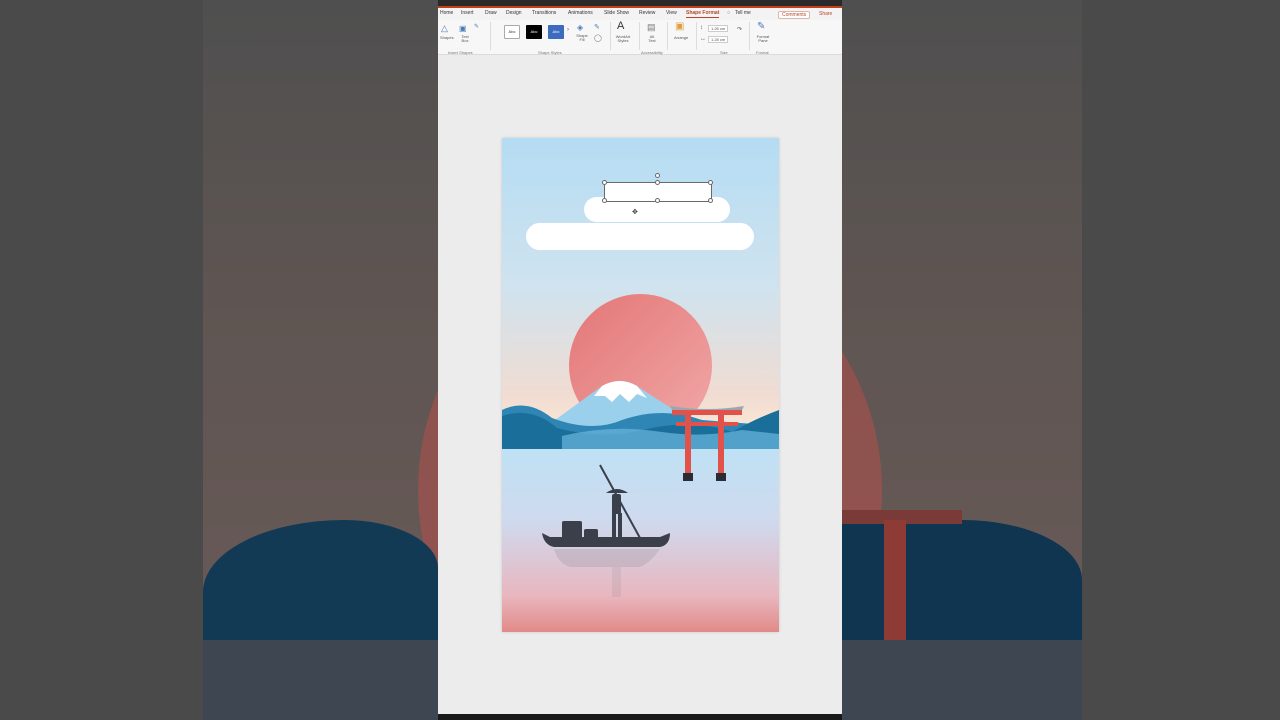 The width and height of the screenshot is (1280, 720). I want to click on alt-text-label: Alt Text, so click(652, 38).